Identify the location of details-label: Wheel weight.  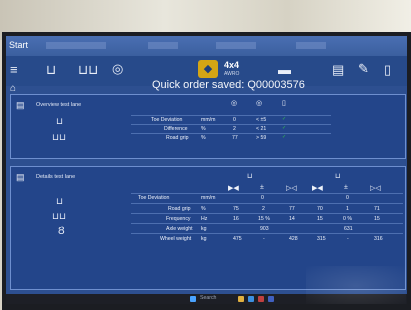
(176, 239).